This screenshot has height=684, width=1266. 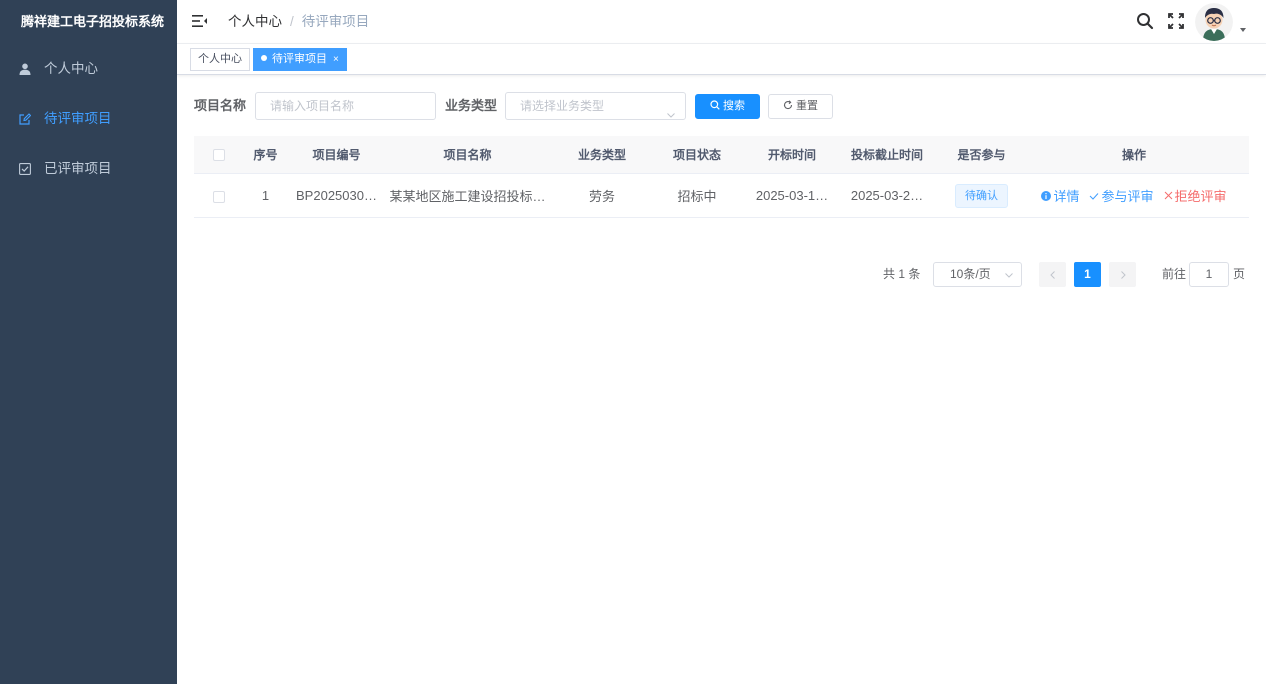 What do you see at coordinates (1176, 21) in the screenshot?
I see `fullscreen-icon` at bounding box center [1176, 21].